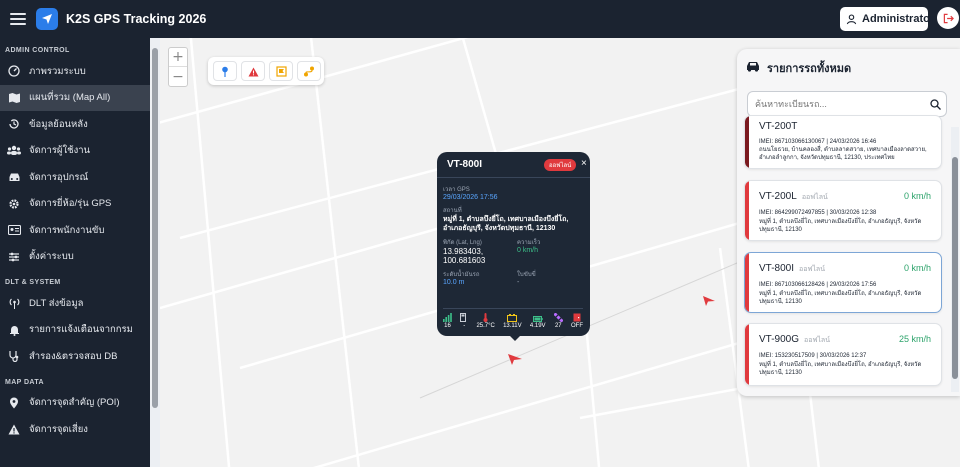 This screenshot has width=960, height=467. I want to click on gear-icon, so click(14, 204).